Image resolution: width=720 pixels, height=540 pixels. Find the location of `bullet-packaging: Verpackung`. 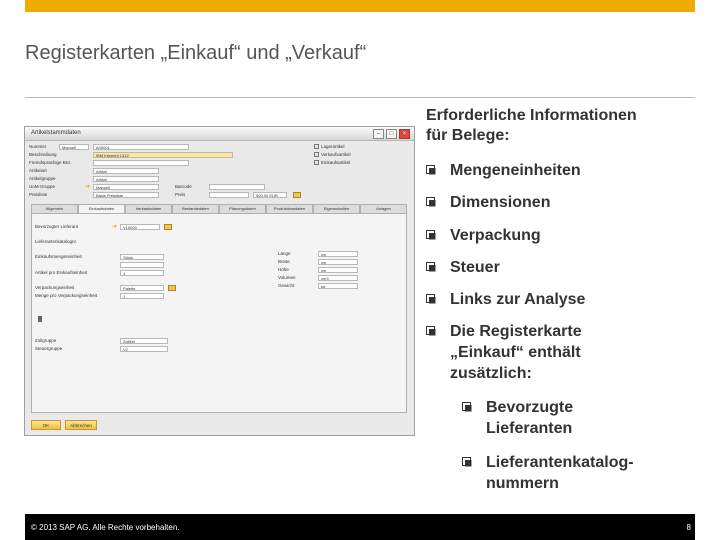

bullet-packaging: Verpackung is located at coordinates (483, 235).